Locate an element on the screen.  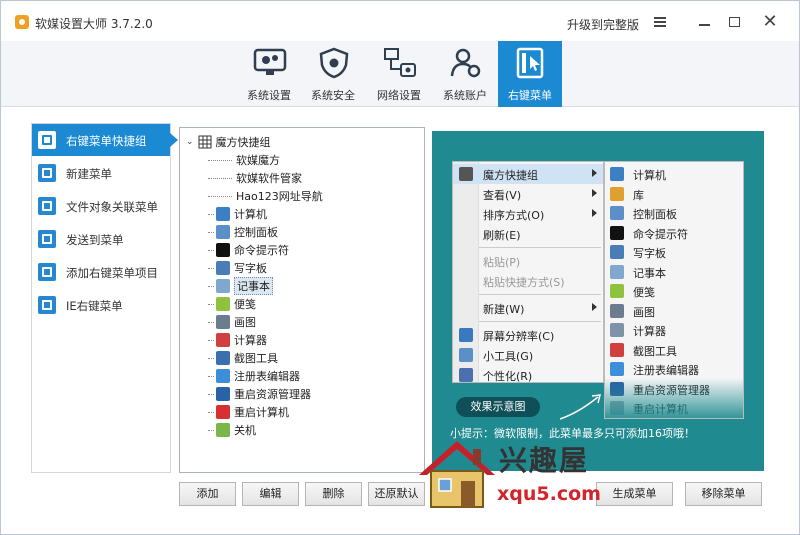
main-menu-button is located at coordinates (660, 22).